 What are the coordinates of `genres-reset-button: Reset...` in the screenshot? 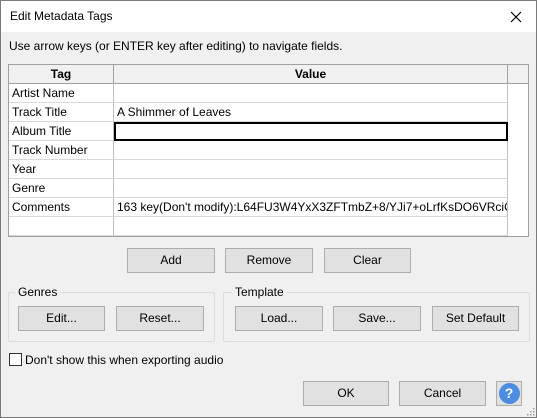 It's located at (160, 318).